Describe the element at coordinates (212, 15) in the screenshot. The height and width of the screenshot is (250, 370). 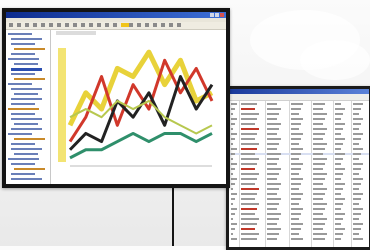
I see `minimize-icon` at that location.